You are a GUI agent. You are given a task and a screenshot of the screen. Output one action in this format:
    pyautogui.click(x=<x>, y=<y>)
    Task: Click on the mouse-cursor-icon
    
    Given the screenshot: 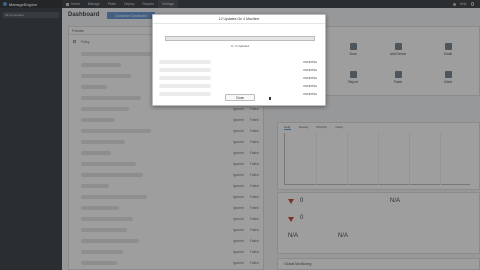 What is the action you would take?
    pyautogui.click(x=270, y=98)
    